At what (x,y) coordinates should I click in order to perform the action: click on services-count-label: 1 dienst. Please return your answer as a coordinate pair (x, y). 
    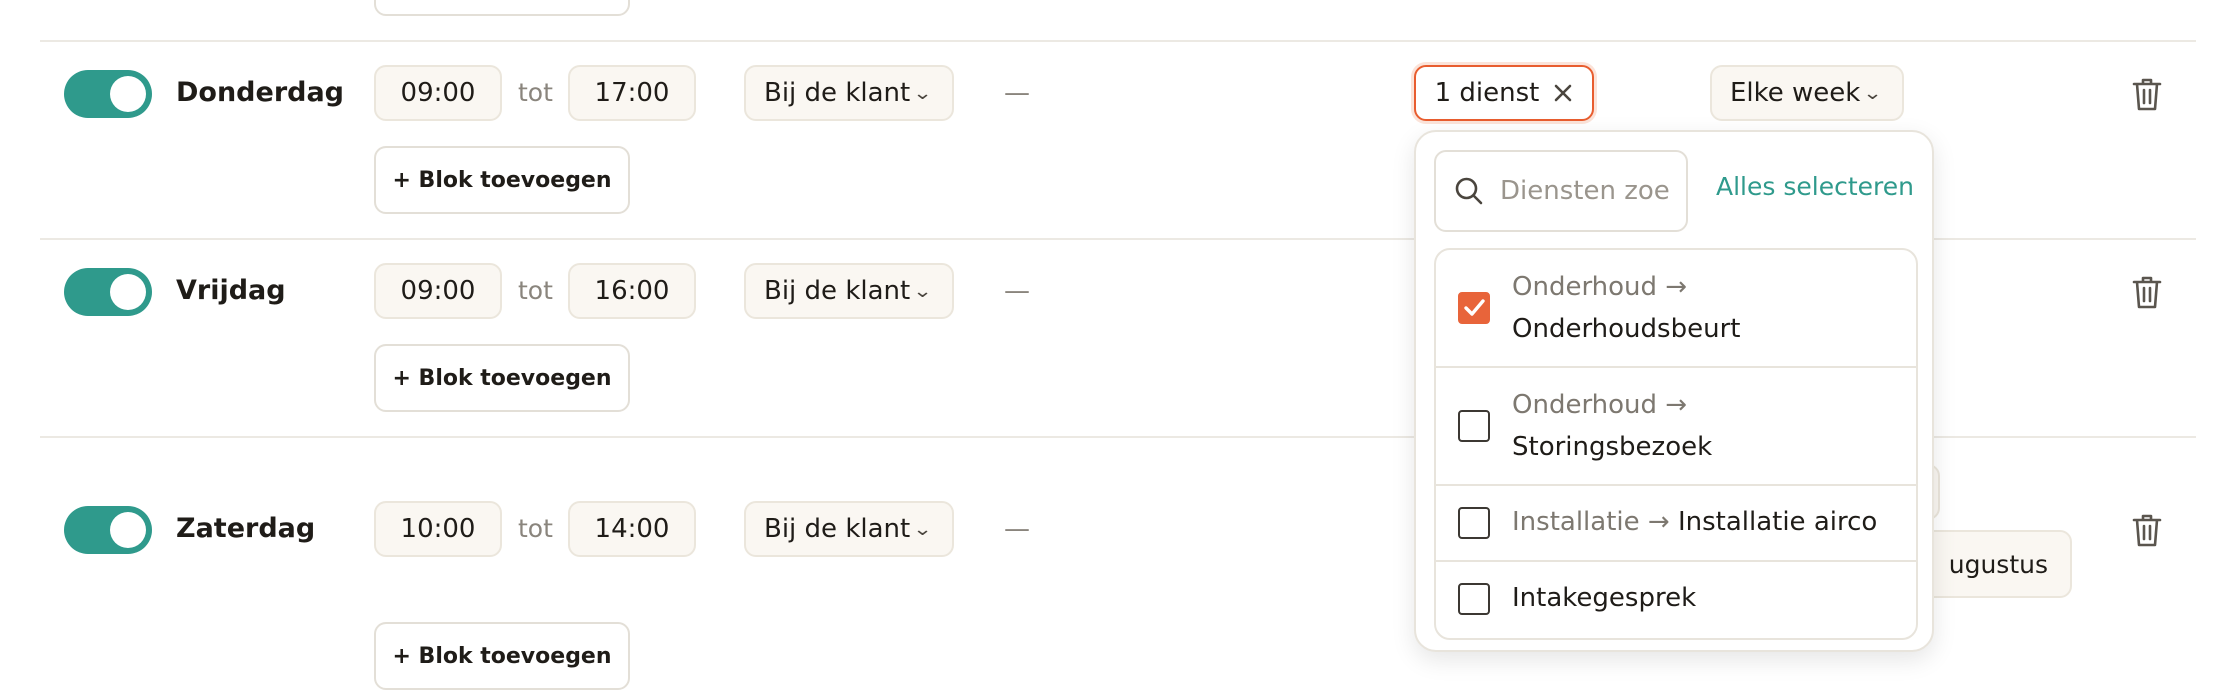
    Looking at the image, I should click on (1487, 93).